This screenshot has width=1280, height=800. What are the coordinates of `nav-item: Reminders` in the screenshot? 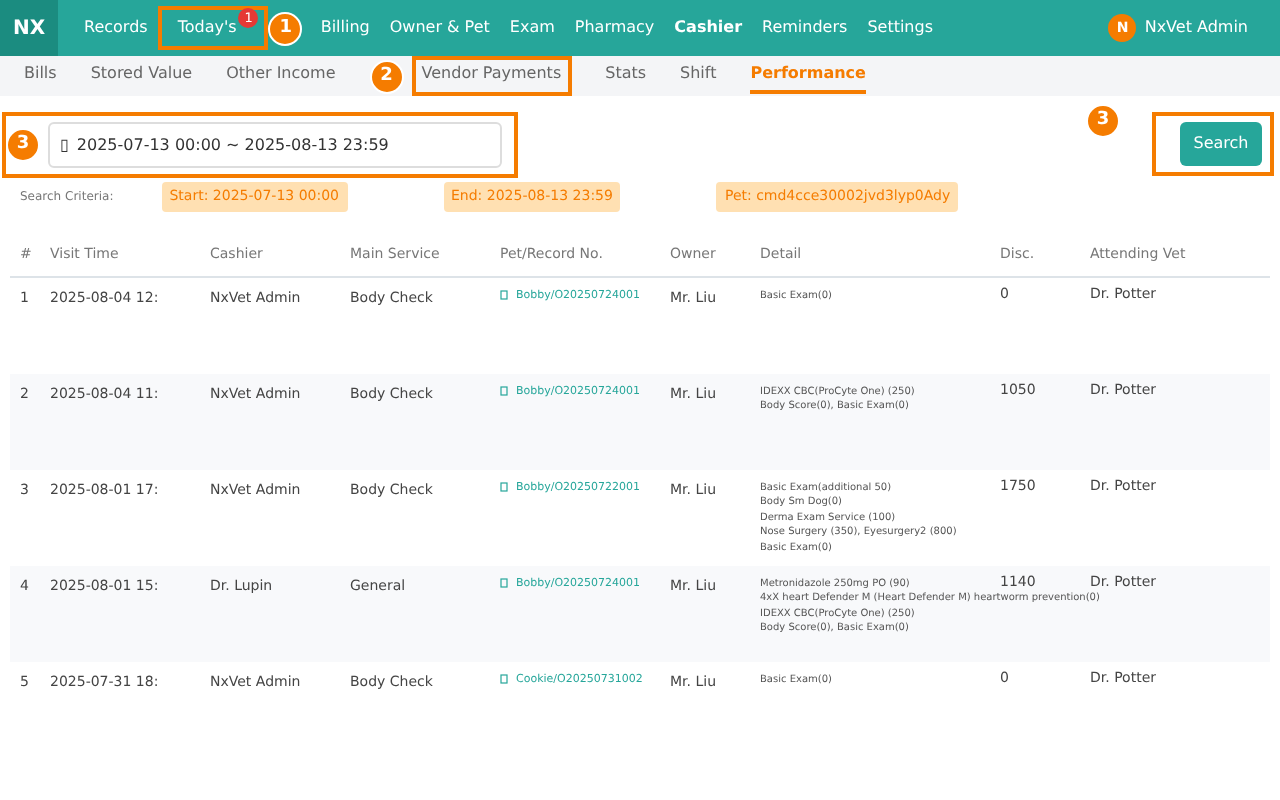 It's located at (805, 28).